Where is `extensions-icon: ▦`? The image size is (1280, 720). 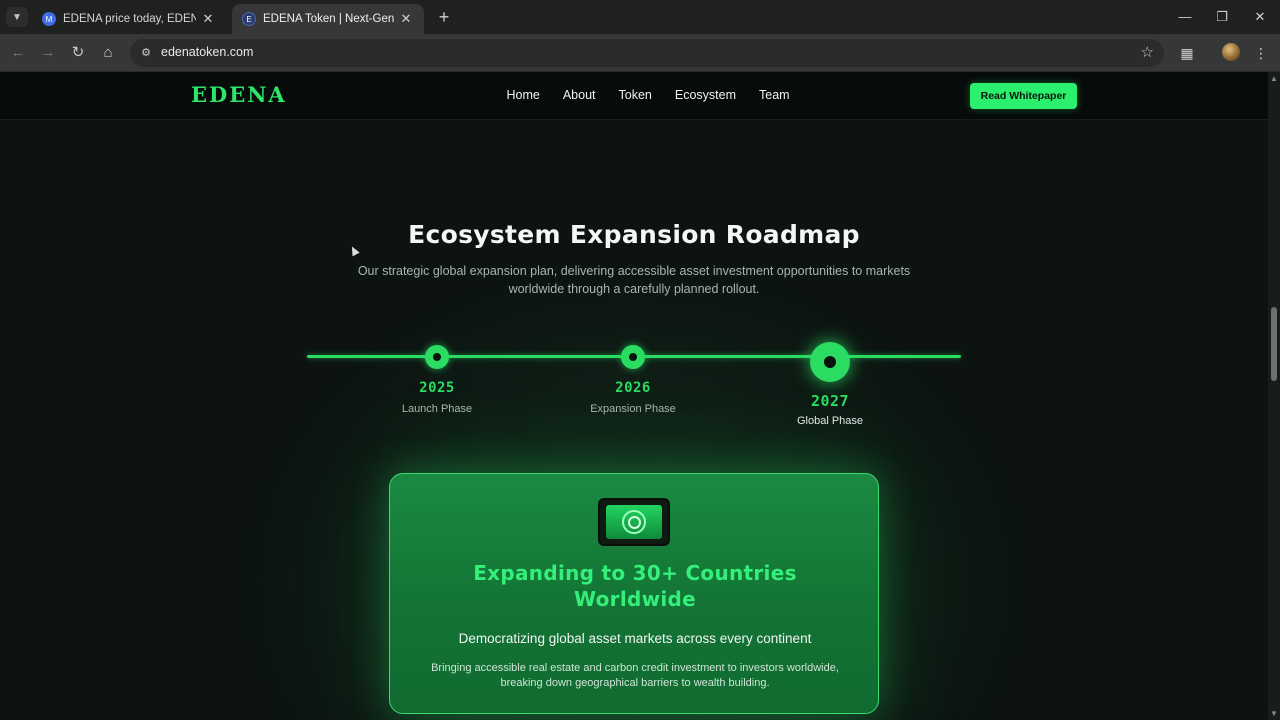
extensions-icon: ▦ is located at coordinates (1187, 53).